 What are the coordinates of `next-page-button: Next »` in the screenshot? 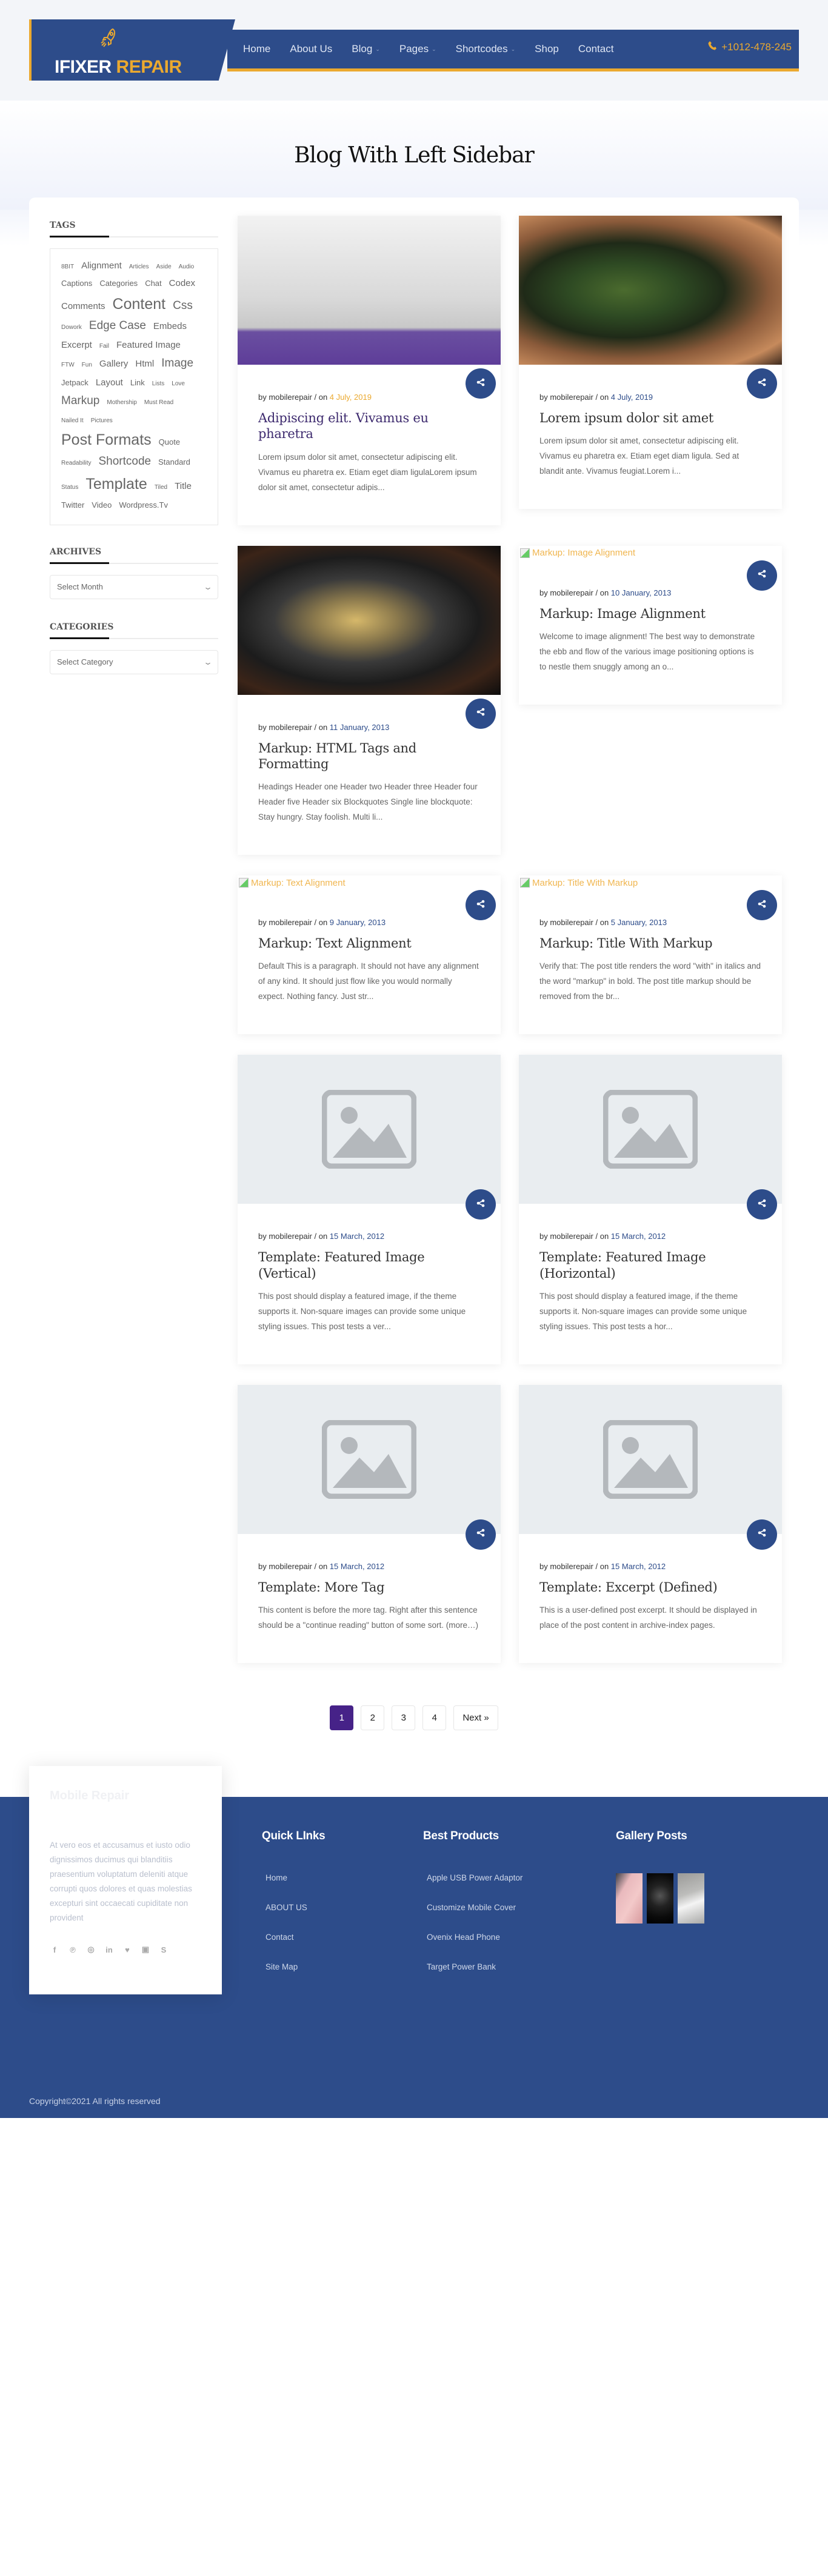 It's located at (475, 1717).